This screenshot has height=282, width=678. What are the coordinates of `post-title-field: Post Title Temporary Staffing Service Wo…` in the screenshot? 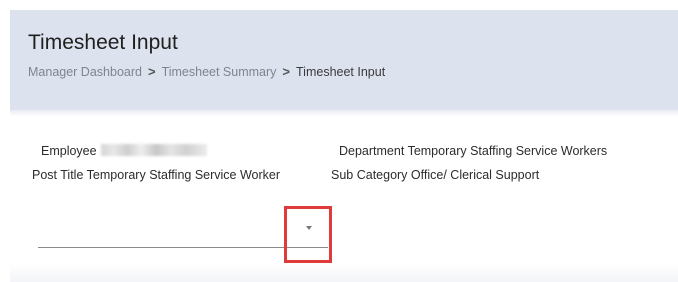 It's located at (156, 175).